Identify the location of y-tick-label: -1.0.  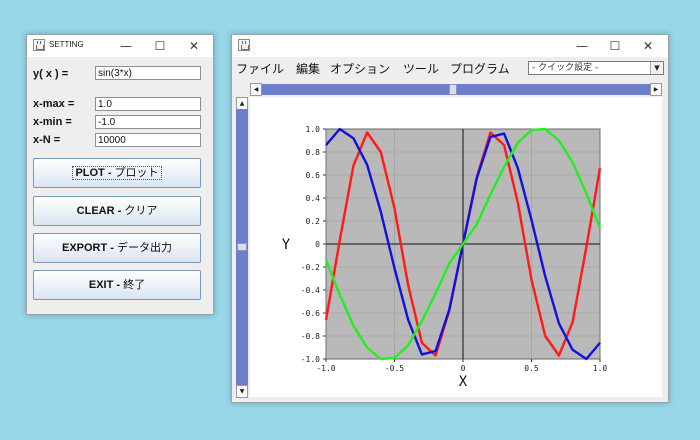
(310, 359).